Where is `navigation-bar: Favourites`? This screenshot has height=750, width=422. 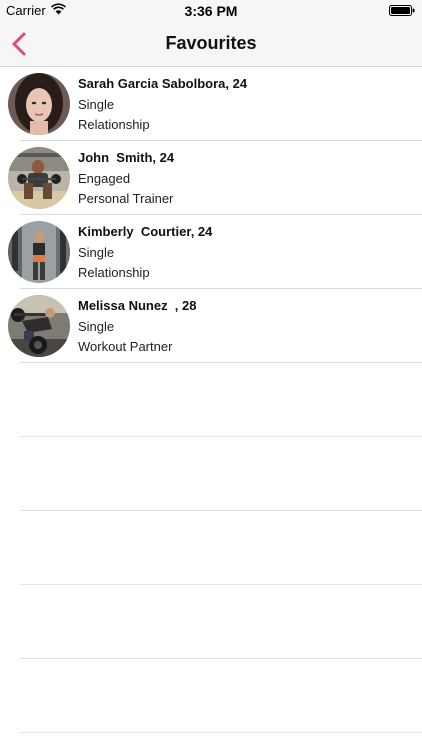
navigation-bar: Favourites is located at coordinates (211, 44).